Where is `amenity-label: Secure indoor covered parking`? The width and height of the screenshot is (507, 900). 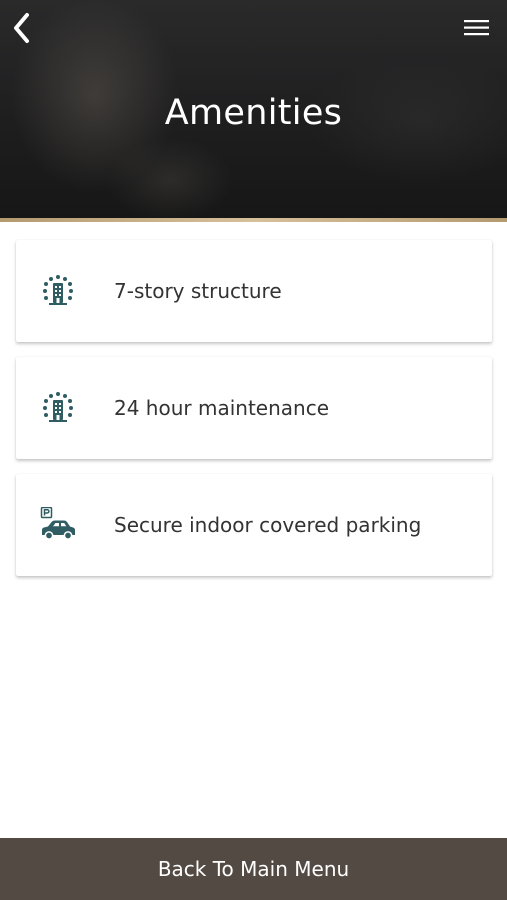
amenity-label: Secure indoor covered parking is located at coordinates (268, 525).